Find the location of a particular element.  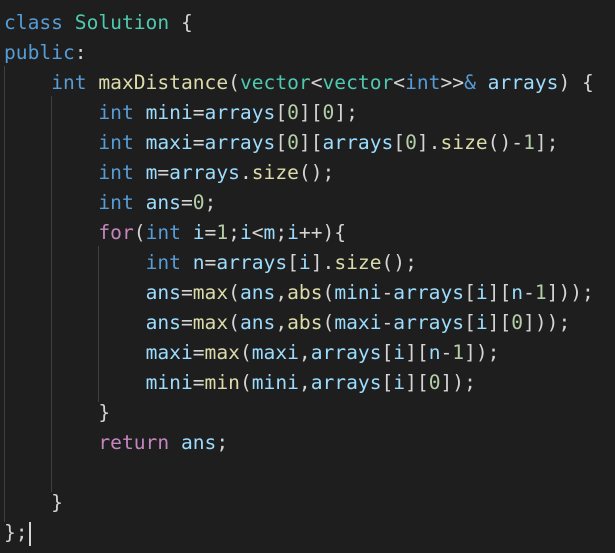

code-token: ]); is located at coordinates (458, 382).